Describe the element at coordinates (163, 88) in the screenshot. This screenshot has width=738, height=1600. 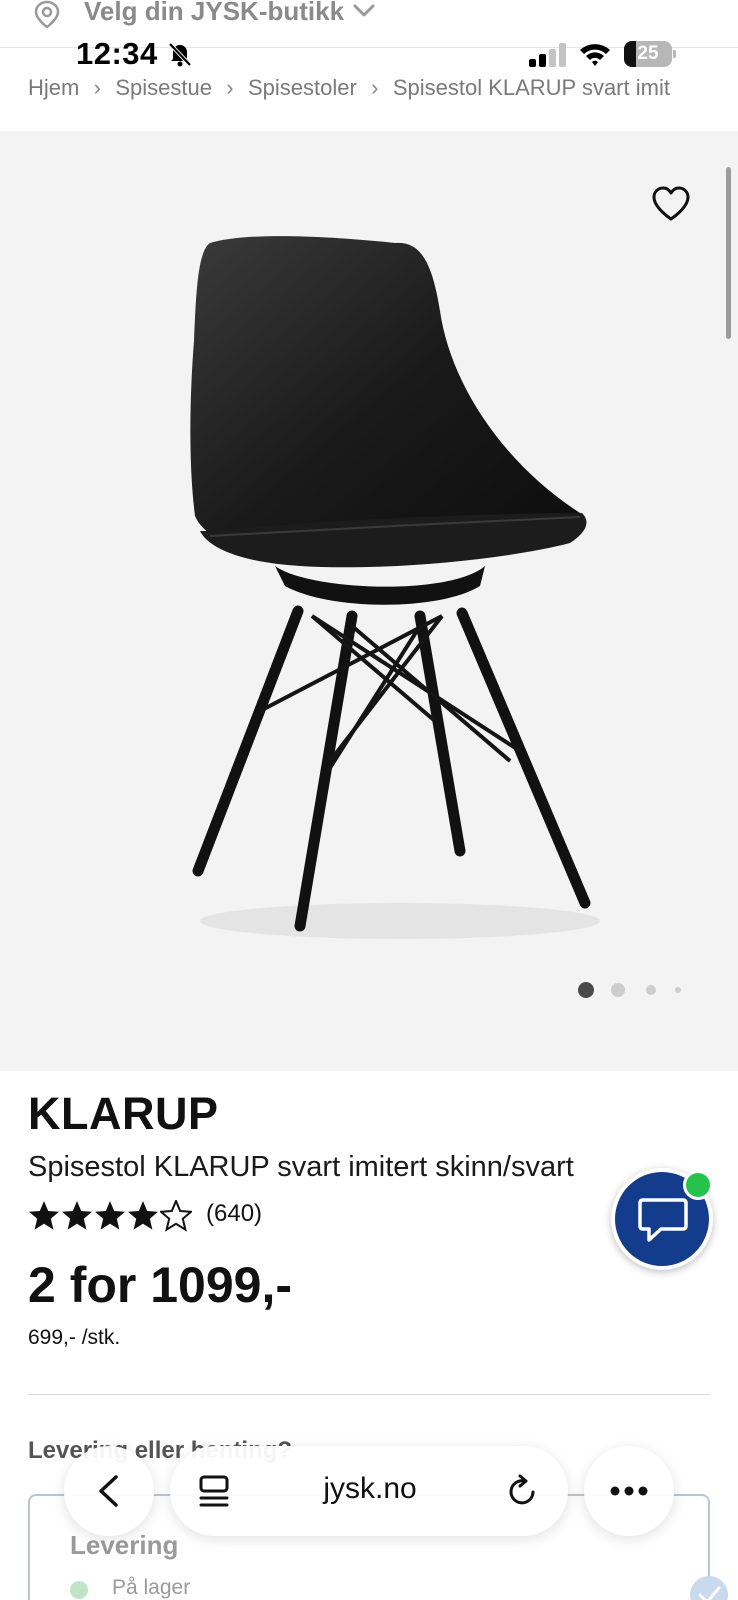
I see `breadcrumb-item-dining-room: Spisestue` at that location.